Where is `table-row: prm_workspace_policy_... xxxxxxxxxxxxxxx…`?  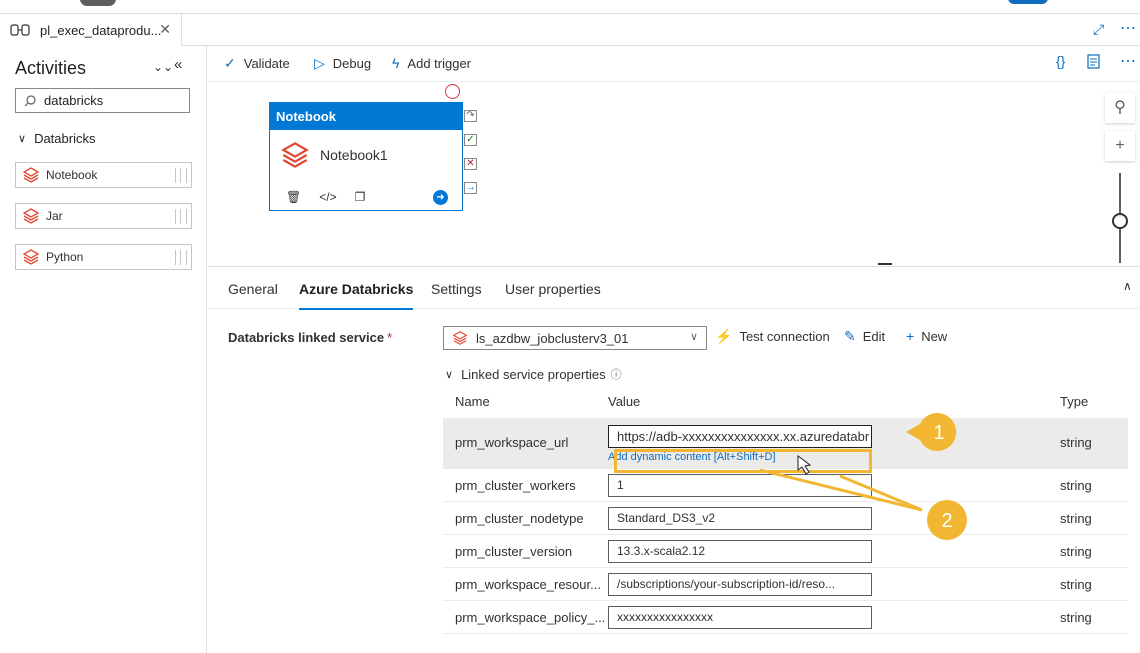 table-row: prm_workspace_policy_... xxxxxxxxxxxxxxx… is located at coordinates (785, 617).